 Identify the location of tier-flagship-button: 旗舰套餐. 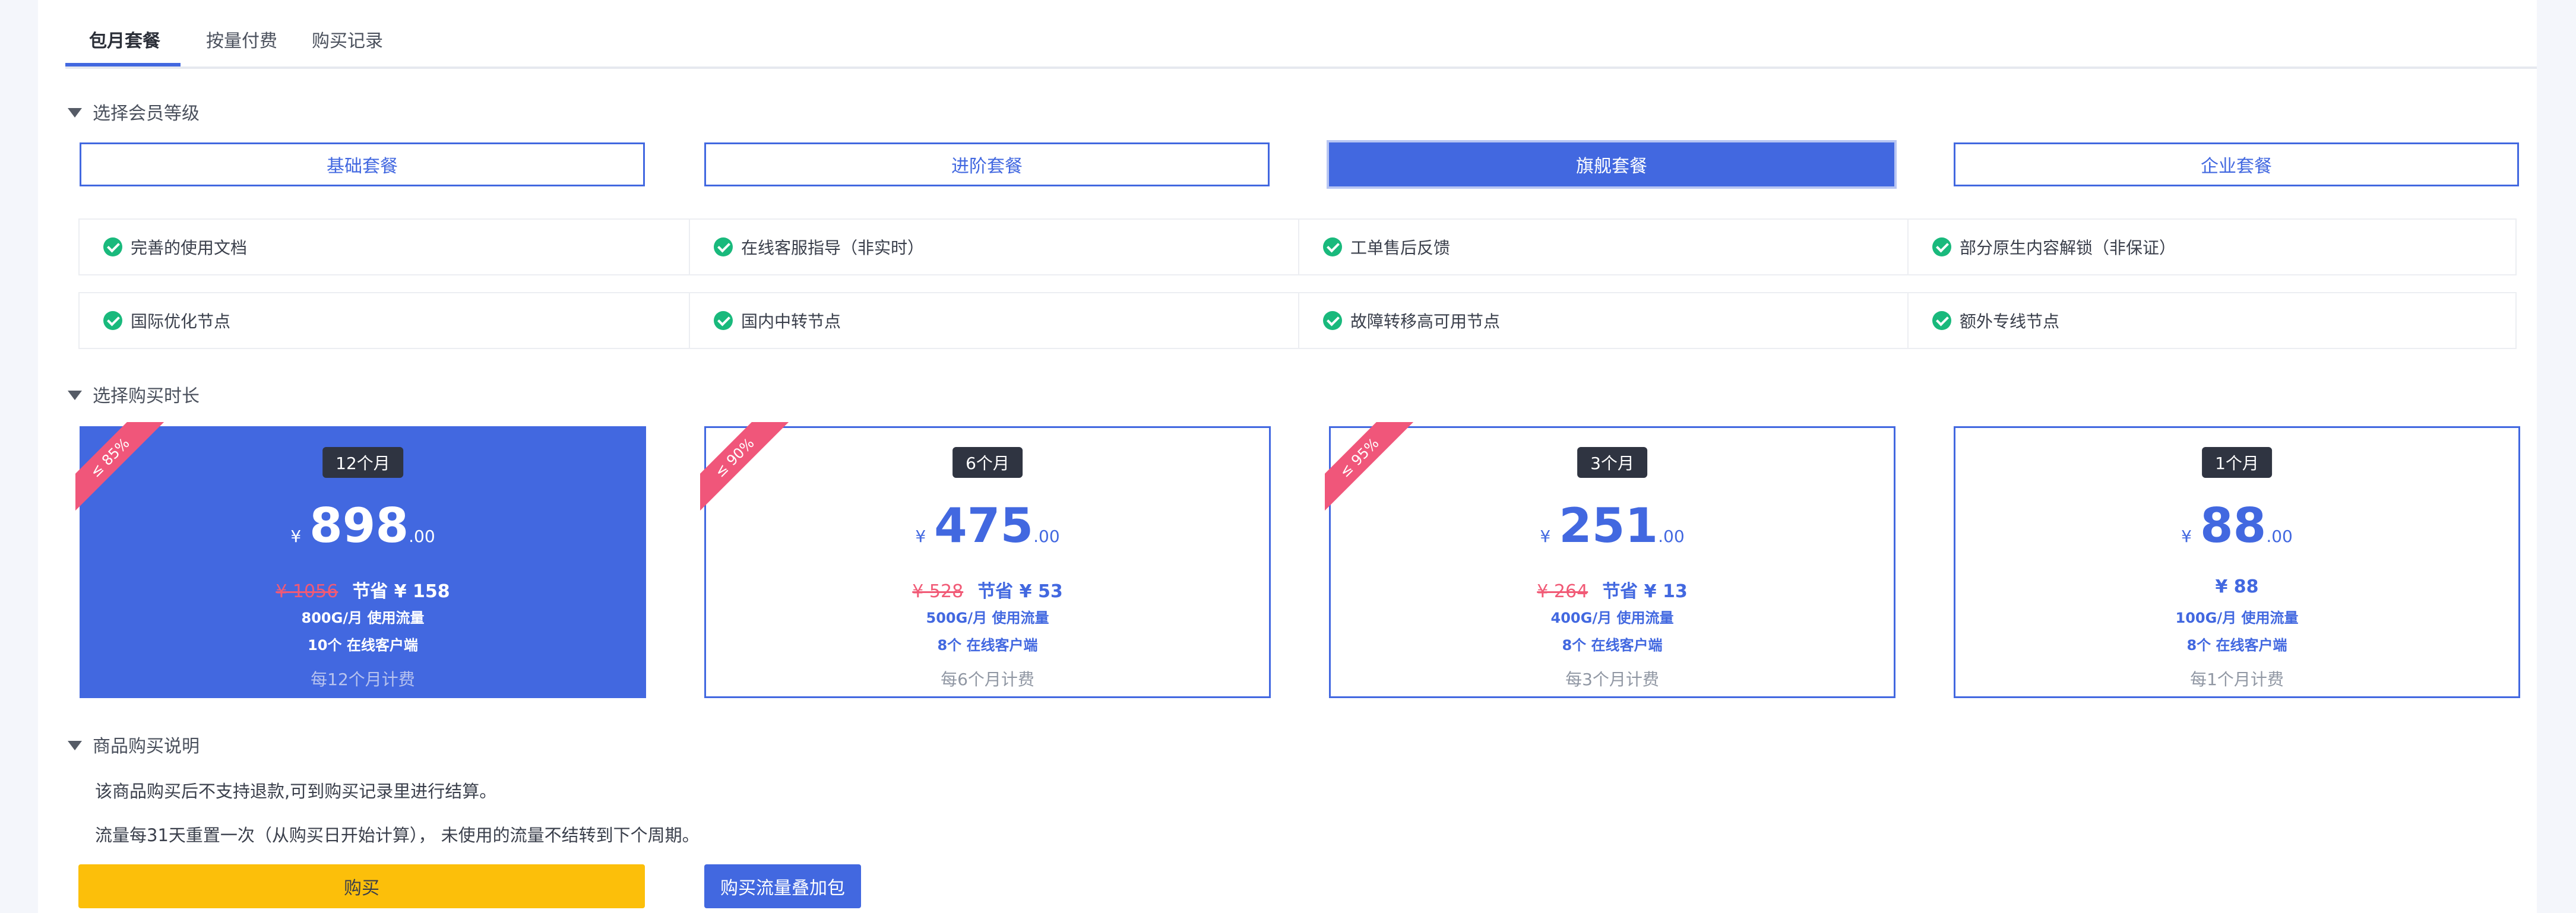
(1611, 164).